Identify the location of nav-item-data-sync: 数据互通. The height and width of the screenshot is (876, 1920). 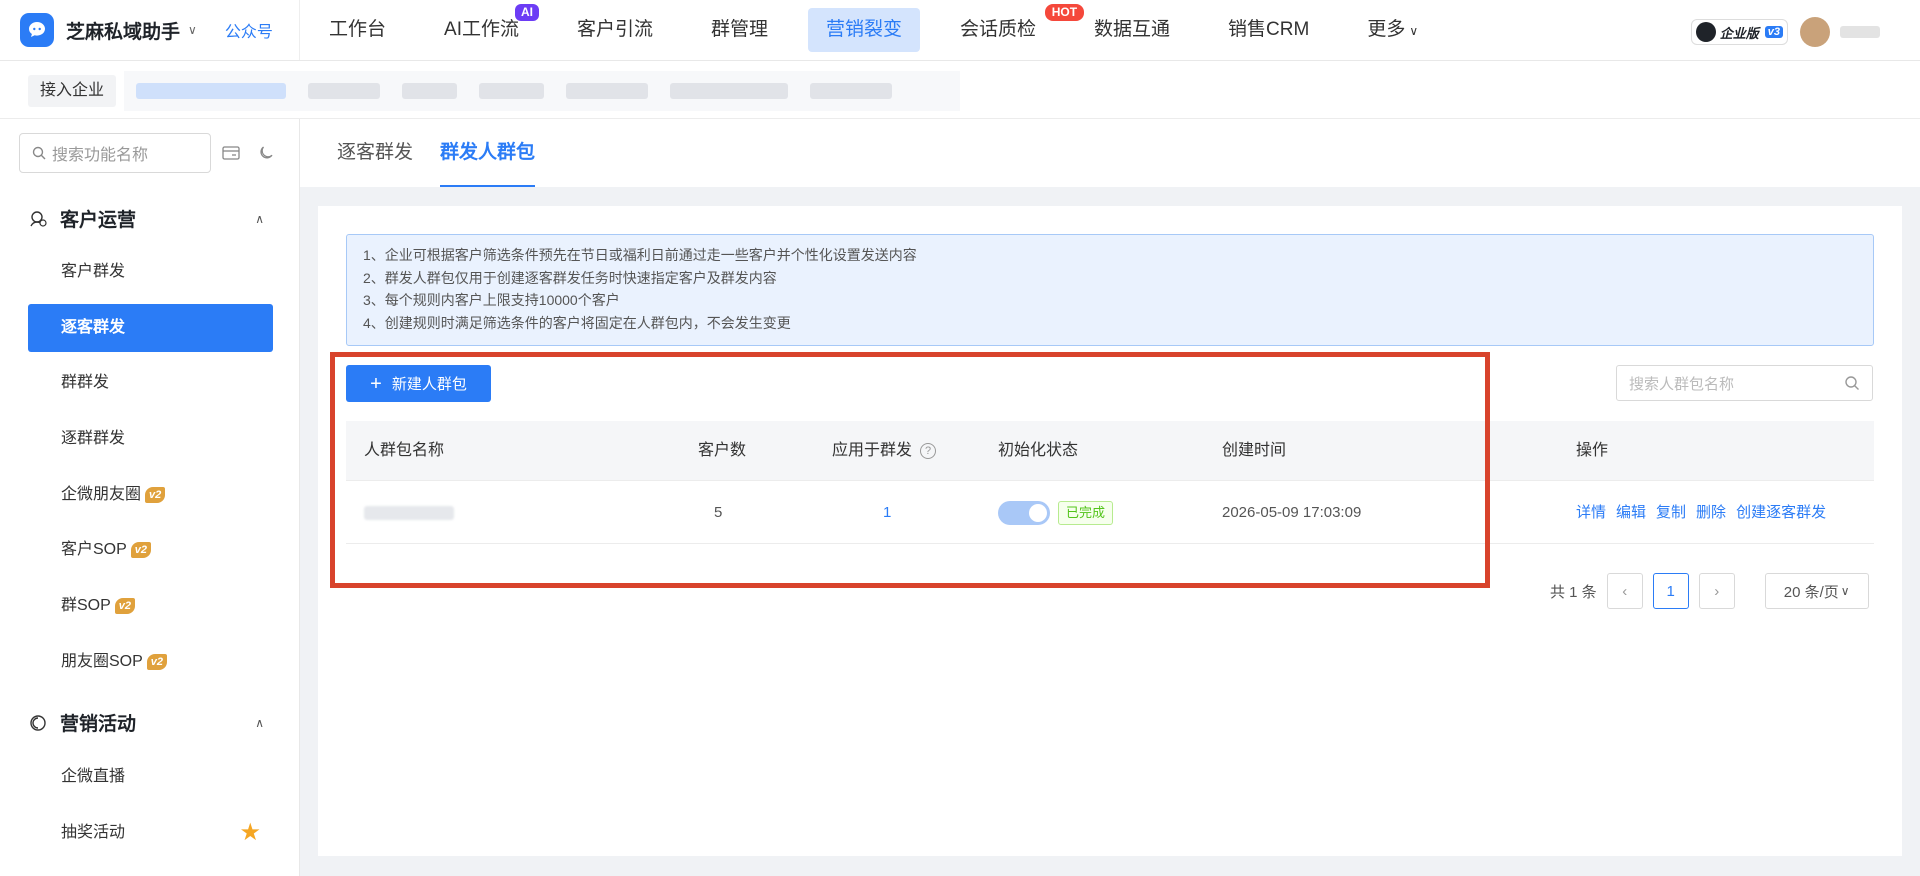
(1132, 30).